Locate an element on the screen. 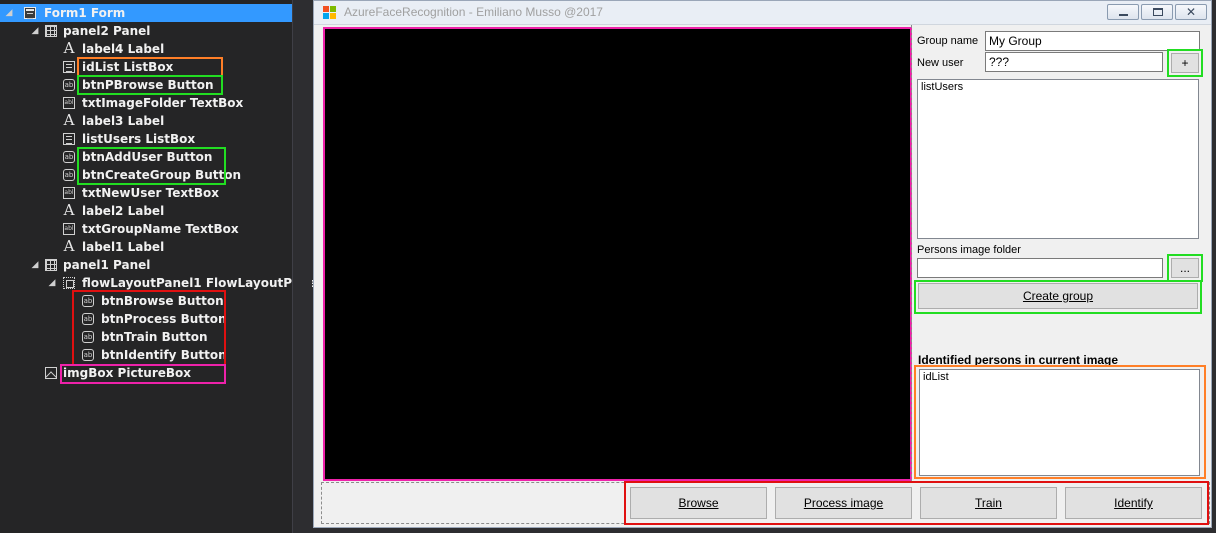 The image size is (1216, 533). outline-item-btnprocess: ab btnProcess Button is located at coordinates (146, 319).